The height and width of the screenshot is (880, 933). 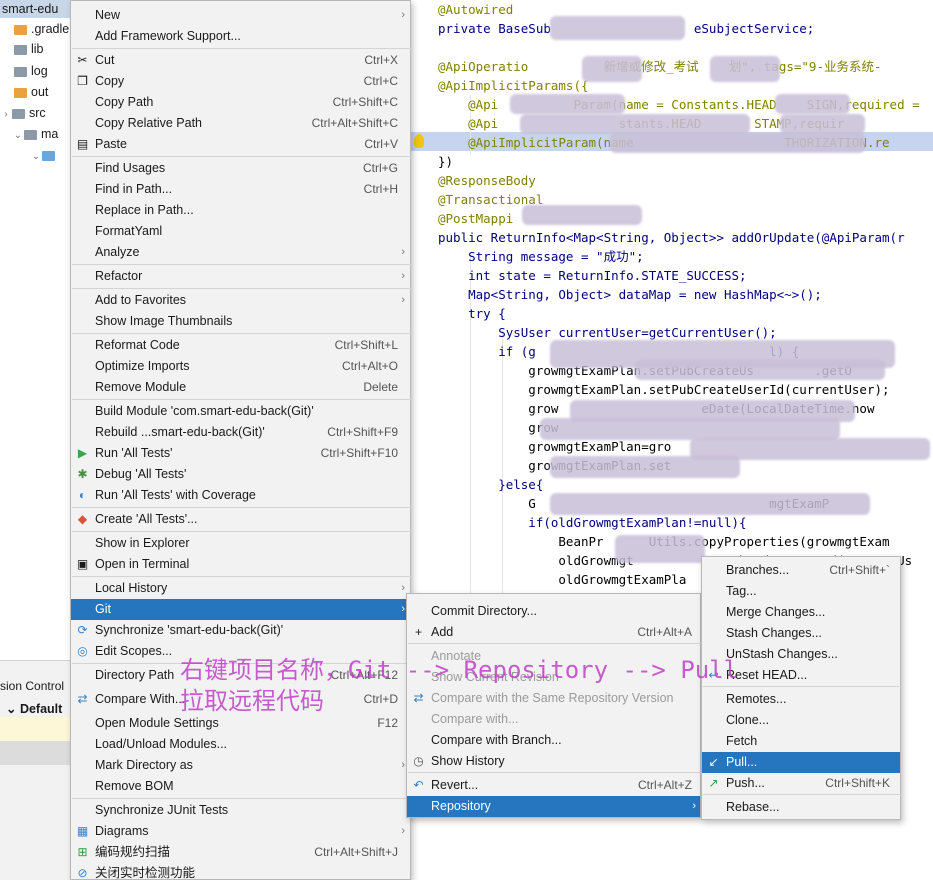 I want to click on run-icon: ▶, so click(x=82, y=453).